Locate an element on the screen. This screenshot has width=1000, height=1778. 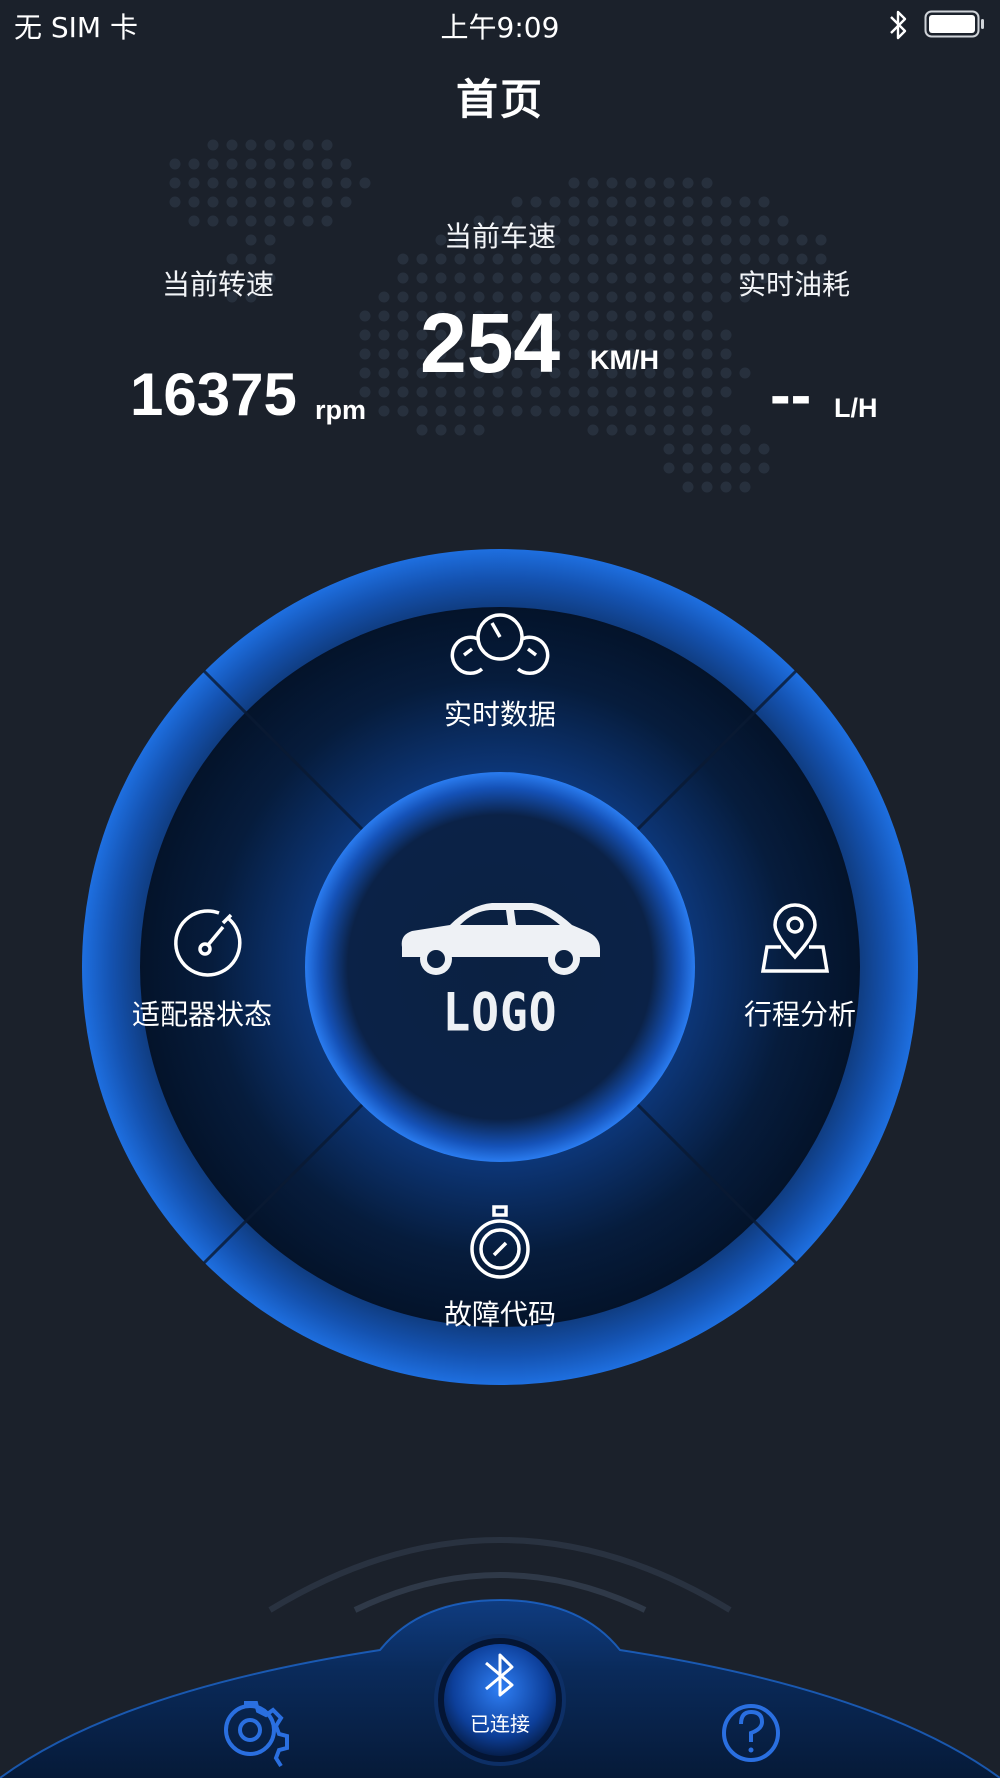
status-time: 上午9:09 is located at coordinates (500, 27).